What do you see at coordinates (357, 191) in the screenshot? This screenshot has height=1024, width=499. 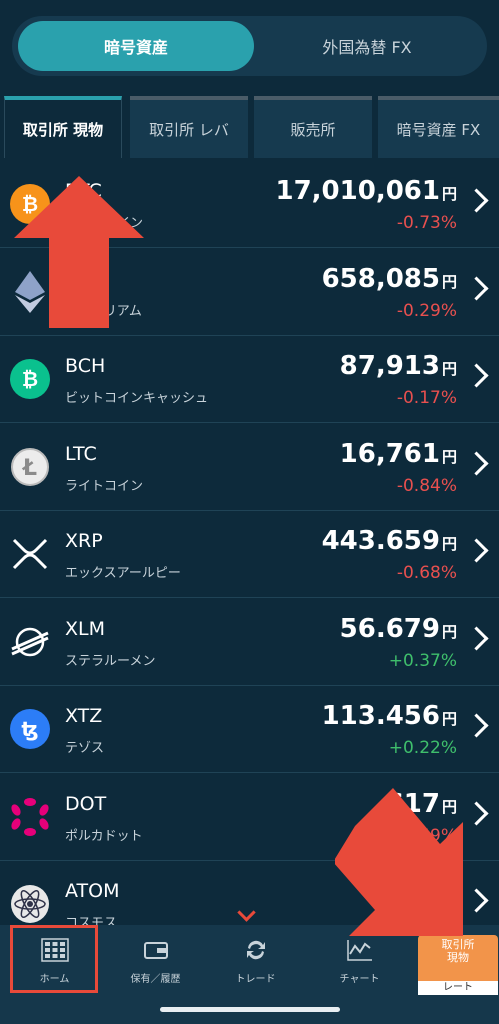 I see `coin-price-value: 17,010,061` at bounding box center [357, 191].